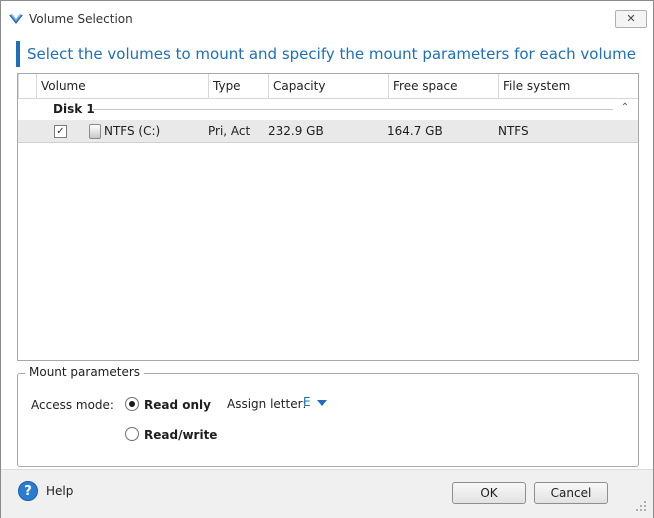 This screenshot has height=518, width=654. What do you see at coordinates (81, 19) in the screenshot?
I see `window-title: Volume Selection` at bounding box center [81, 19].